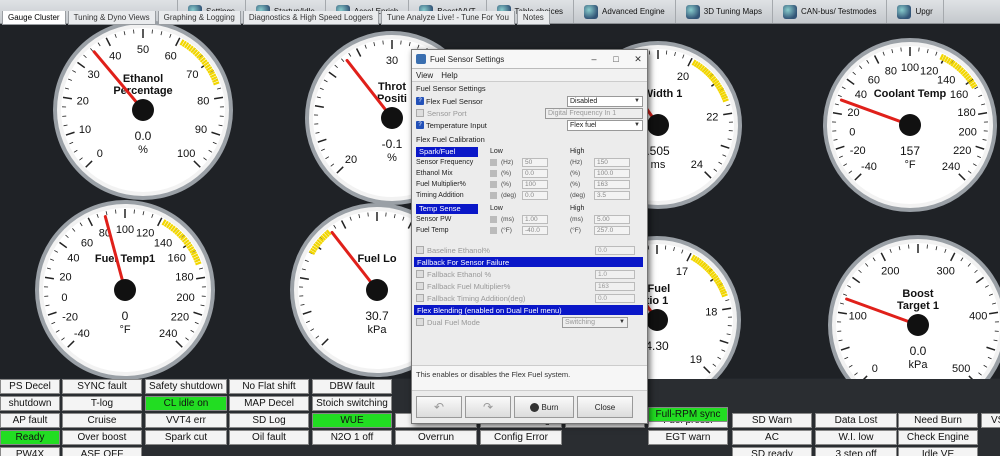  I want to click on low-value-input: 1.00, so click(535, 219).